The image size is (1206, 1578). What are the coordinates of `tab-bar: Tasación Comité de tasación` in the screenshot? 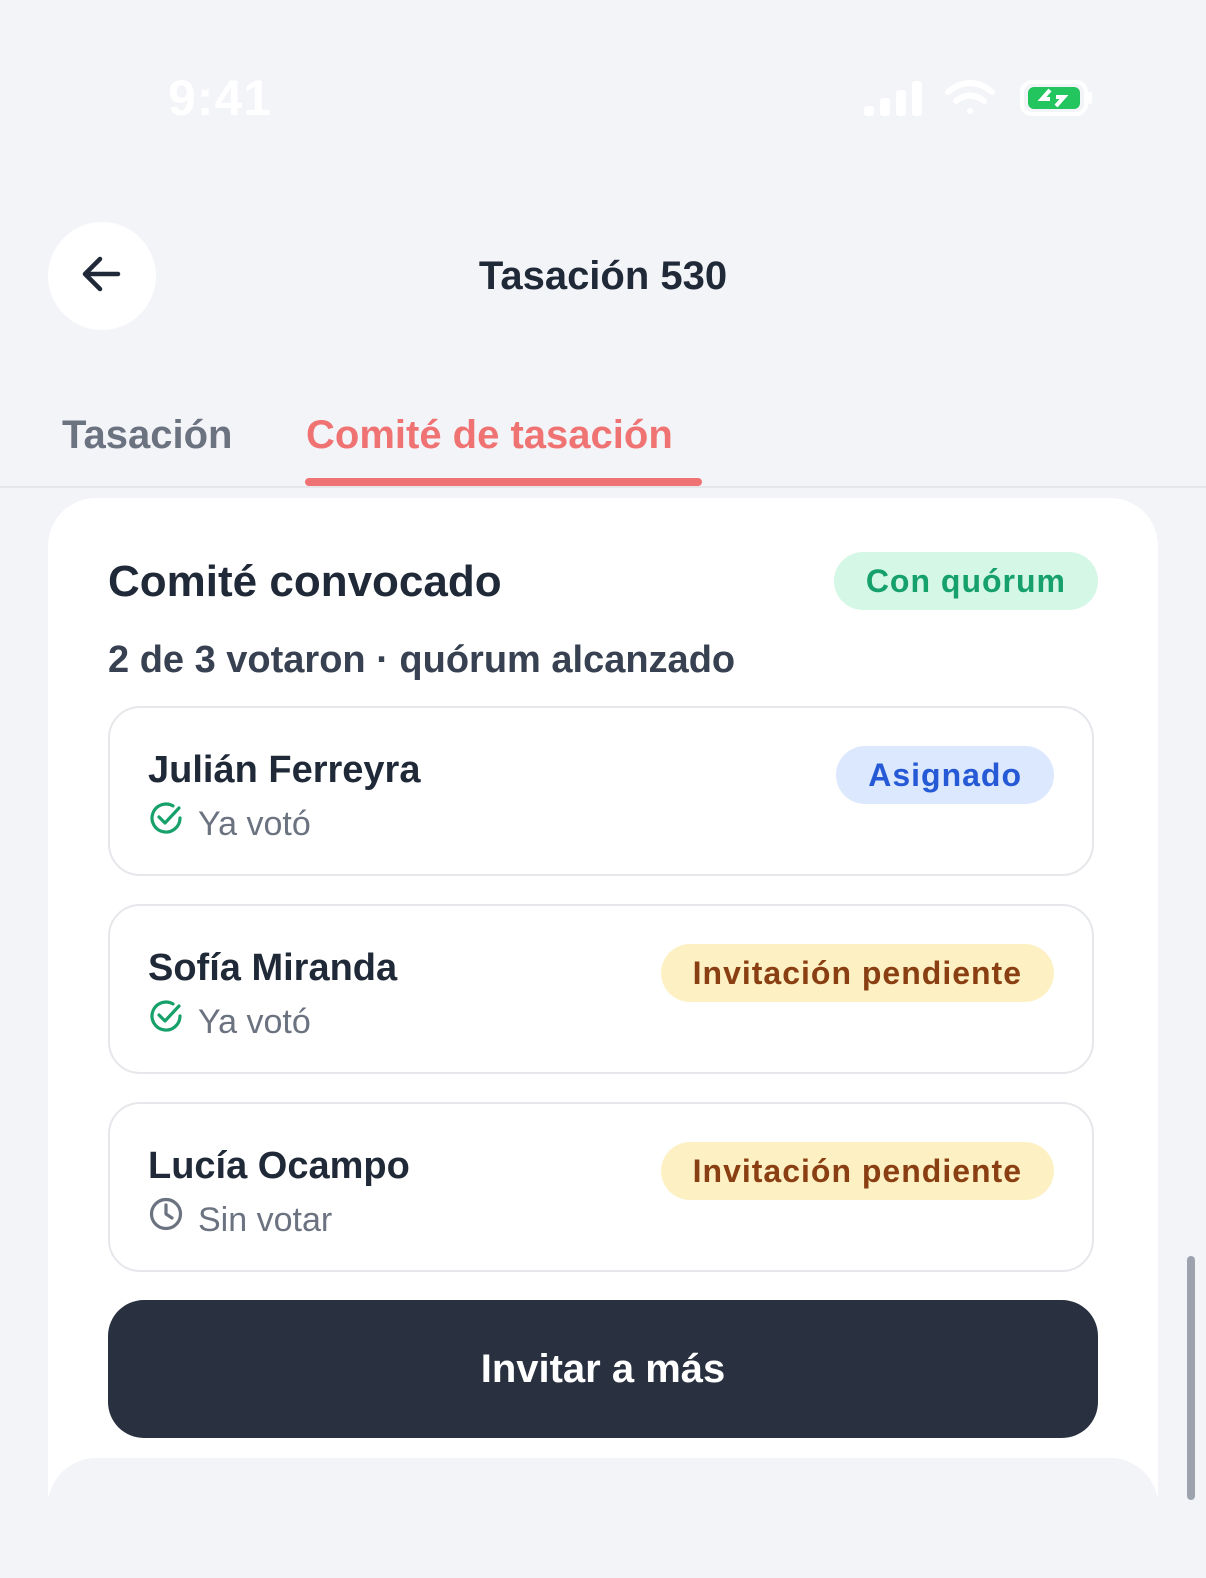 It's located at (603, 440).